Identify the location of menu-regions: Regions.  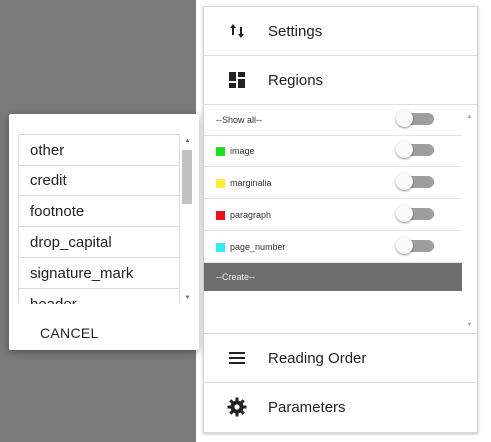
(340, 80).